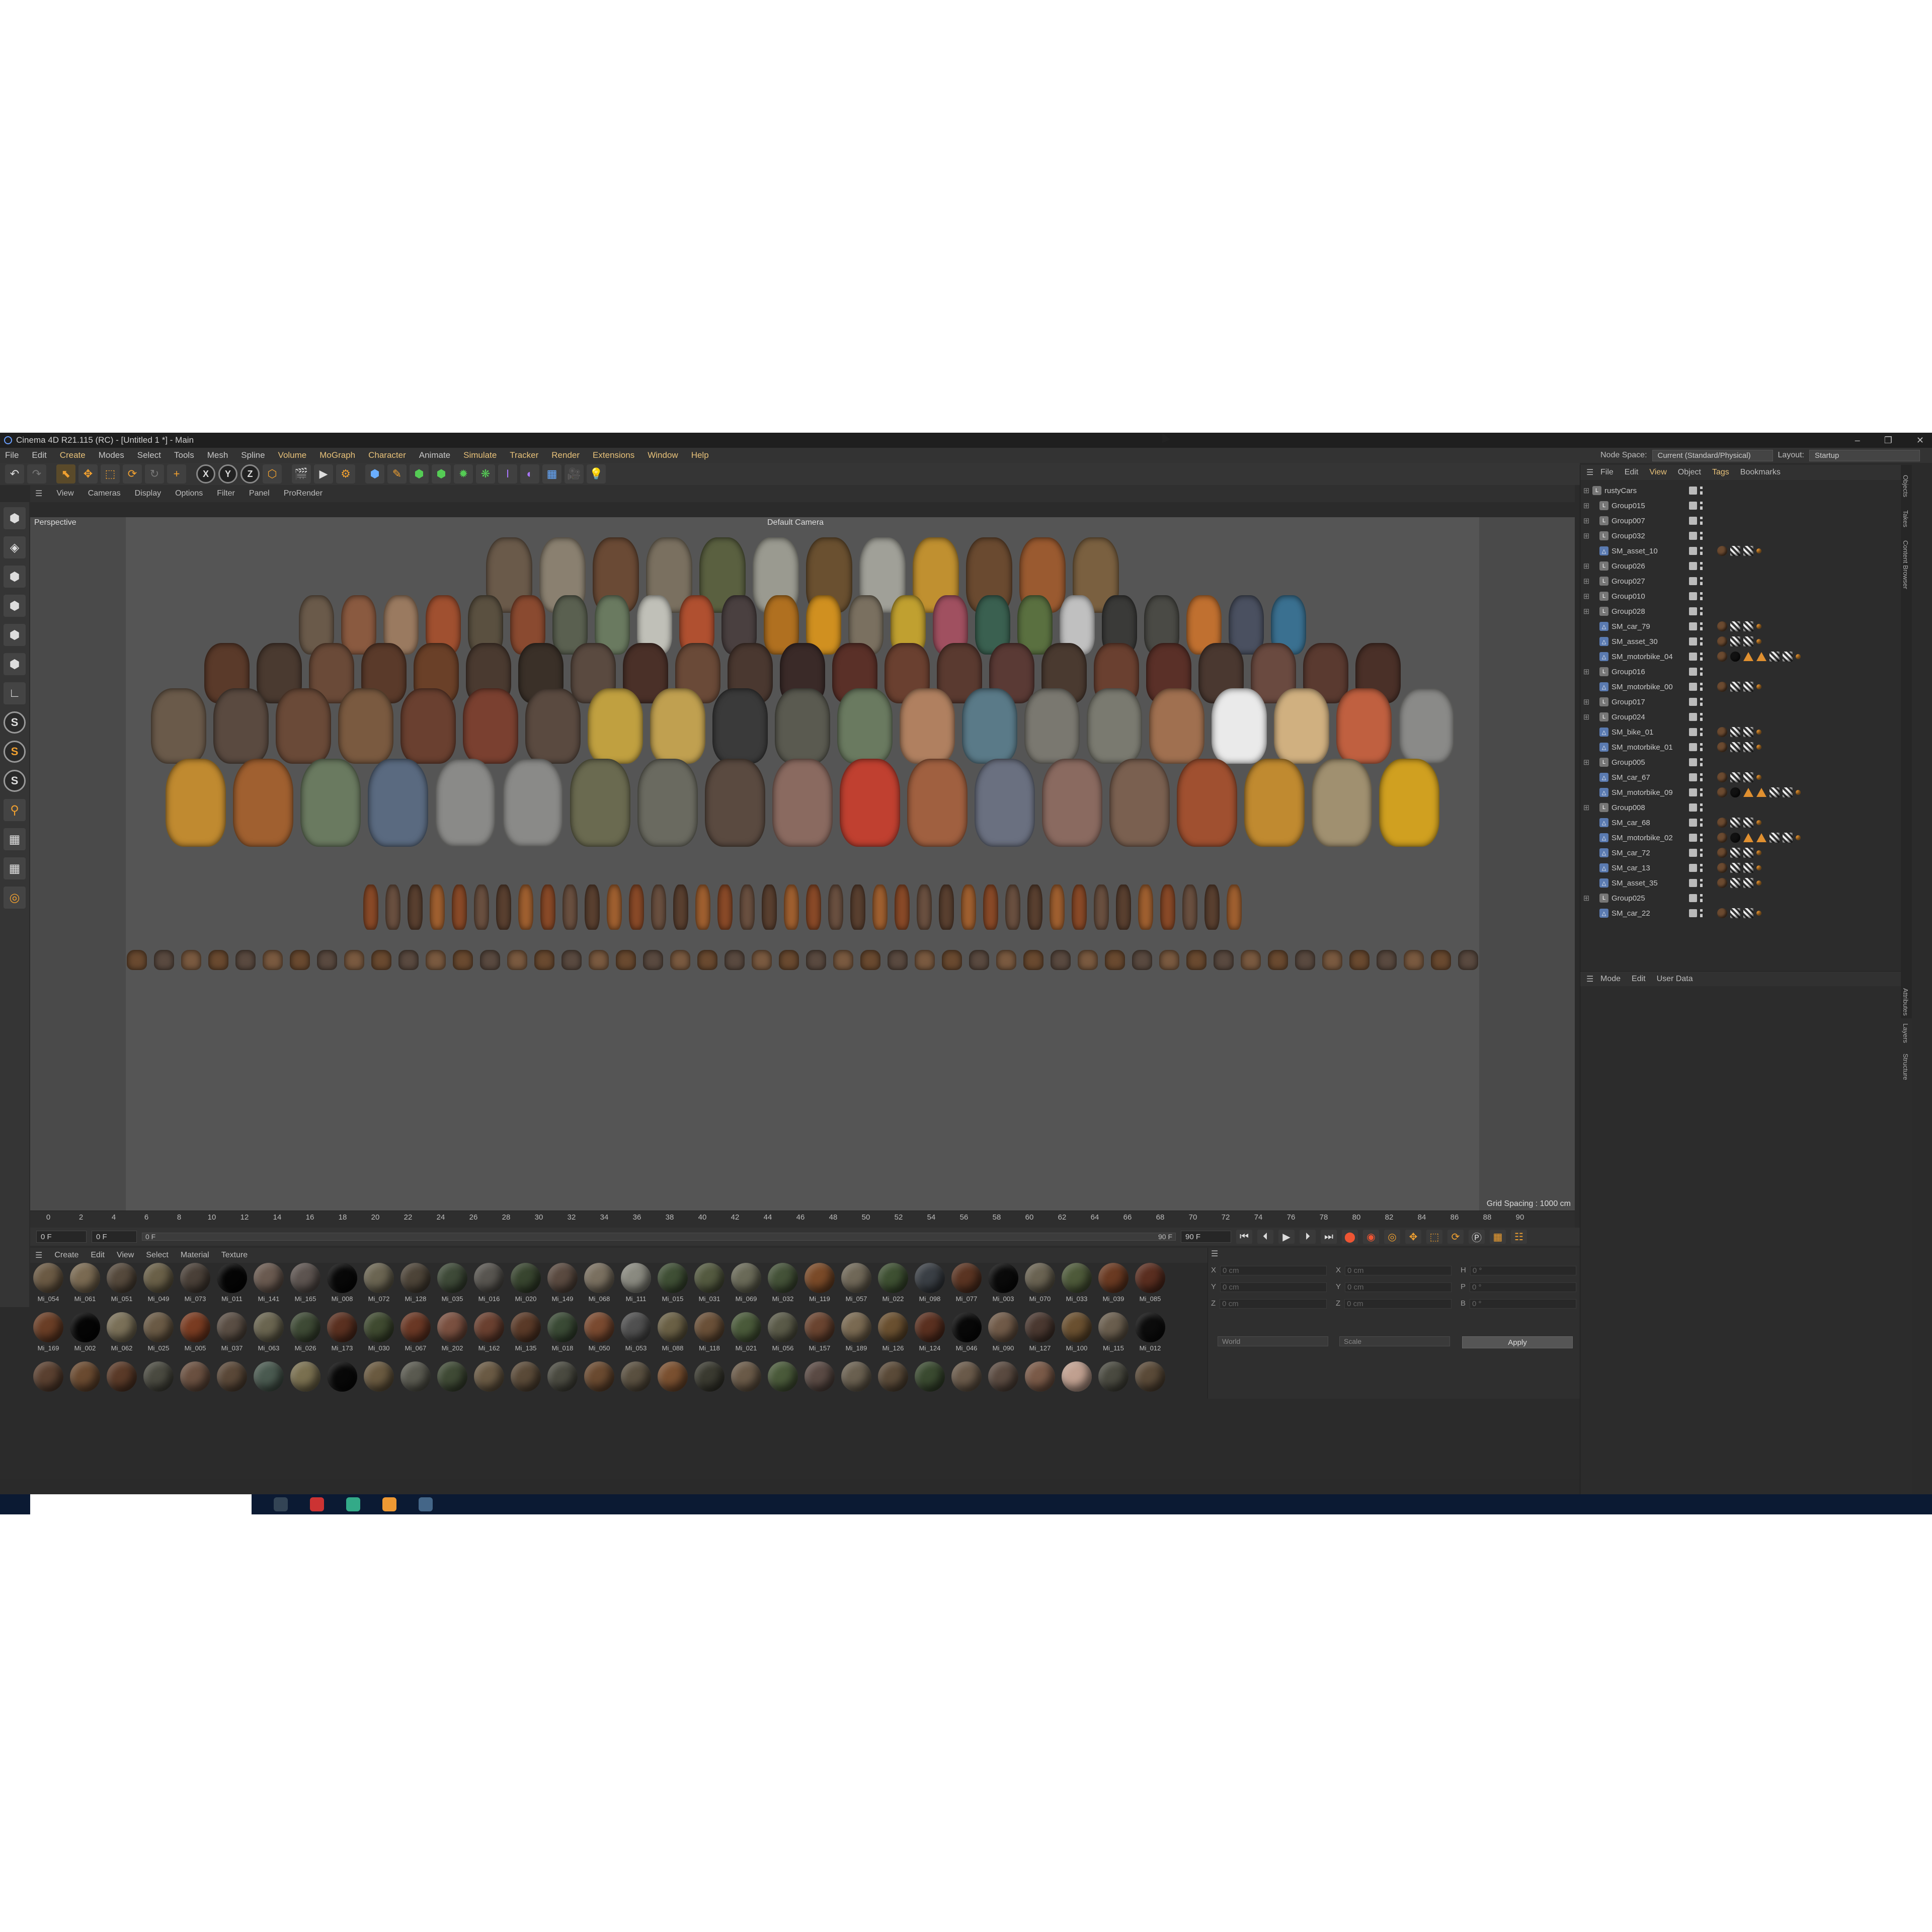 The image size is (1932, 1932). I want to click on material-swatch: Mi_005, so click(195, 1336).